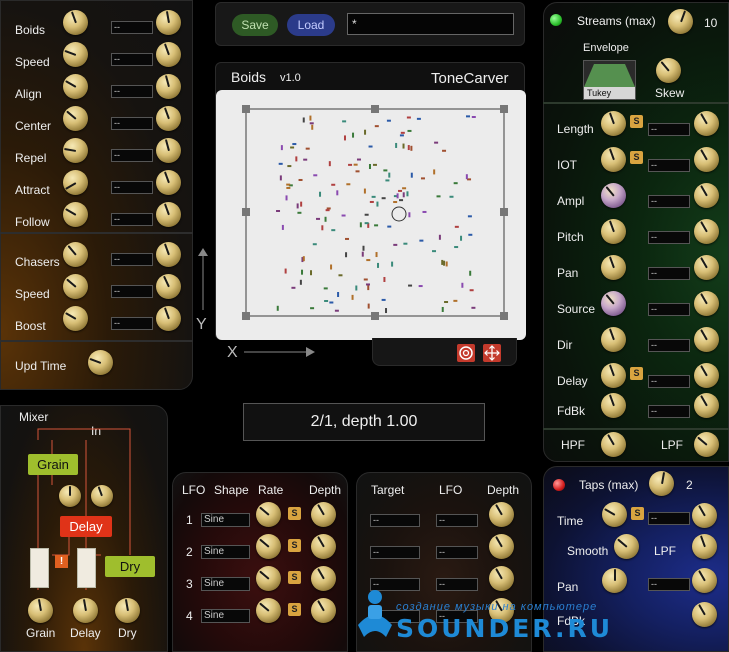  I want to click on warning-badge: !, so click(61, 561).